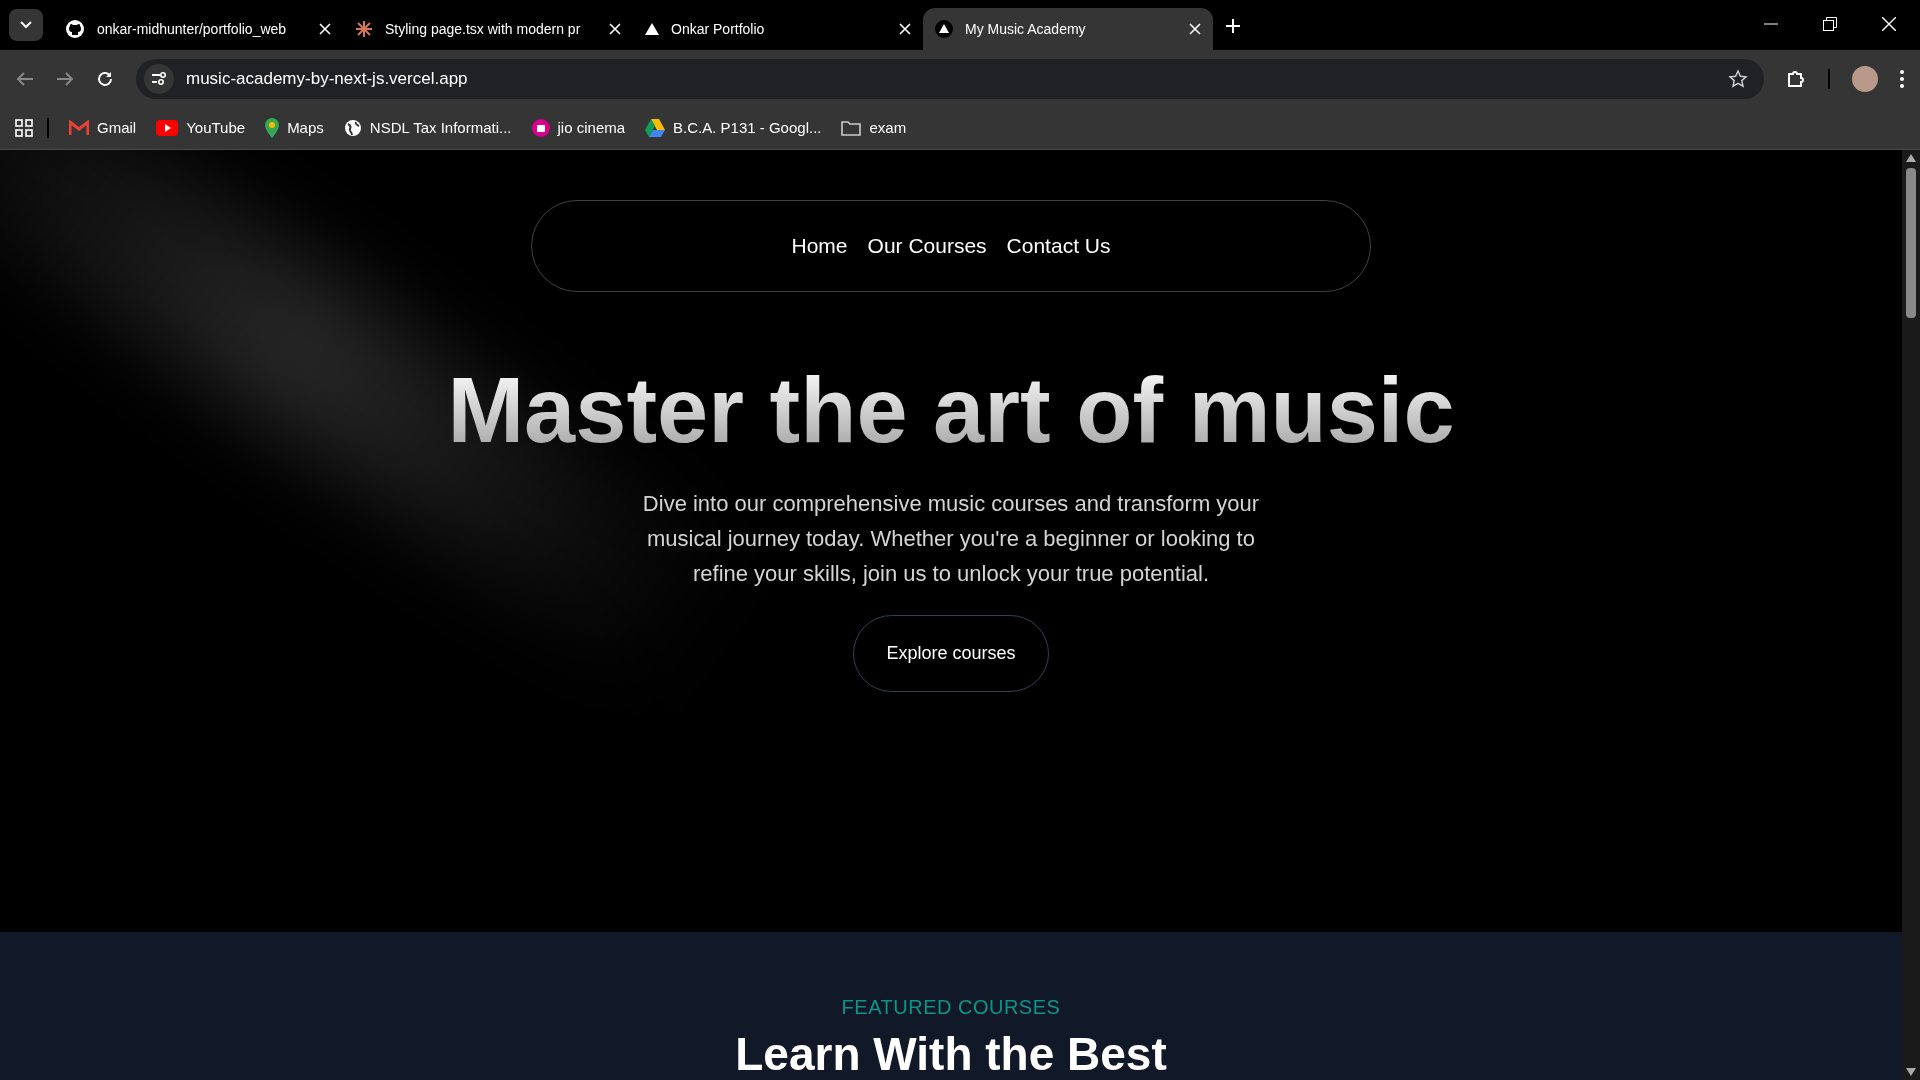 Image resolution: width=1920 pixels, height=1080 pixels. What do you see at coordinates (24, 128) in the screenshot?
I see `apps-grid-icon` at bounding box center [24, 128].